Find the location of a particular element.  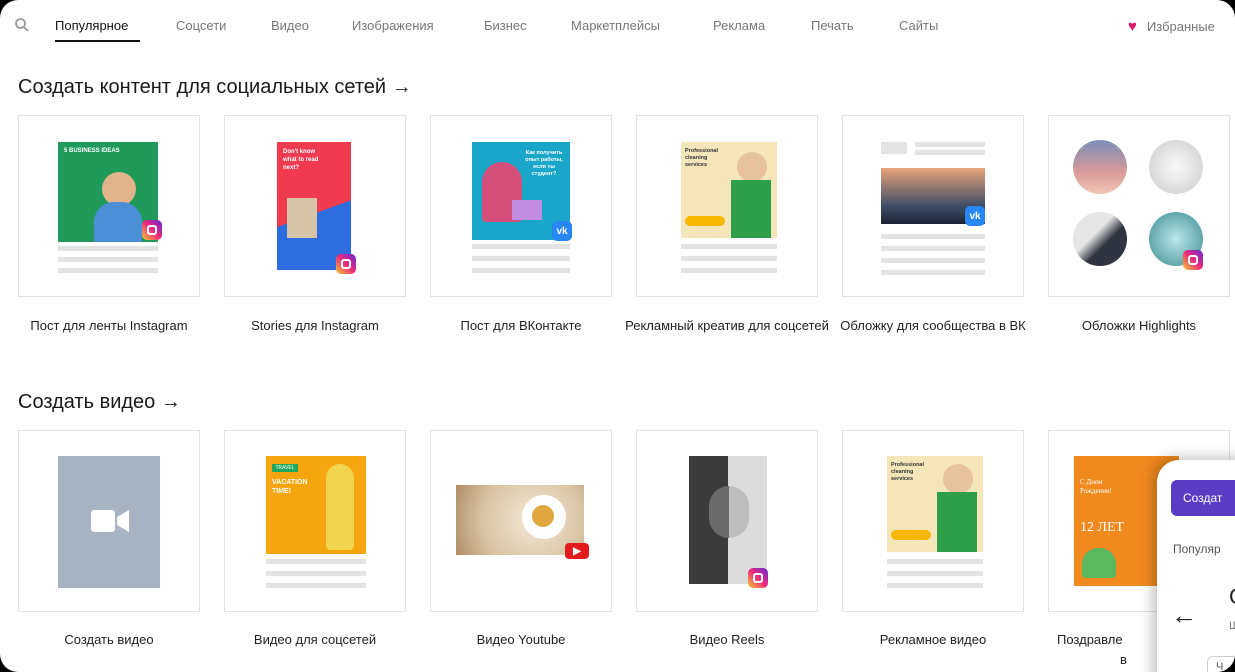

template-card-create-video is located at coordinates (109, 521).